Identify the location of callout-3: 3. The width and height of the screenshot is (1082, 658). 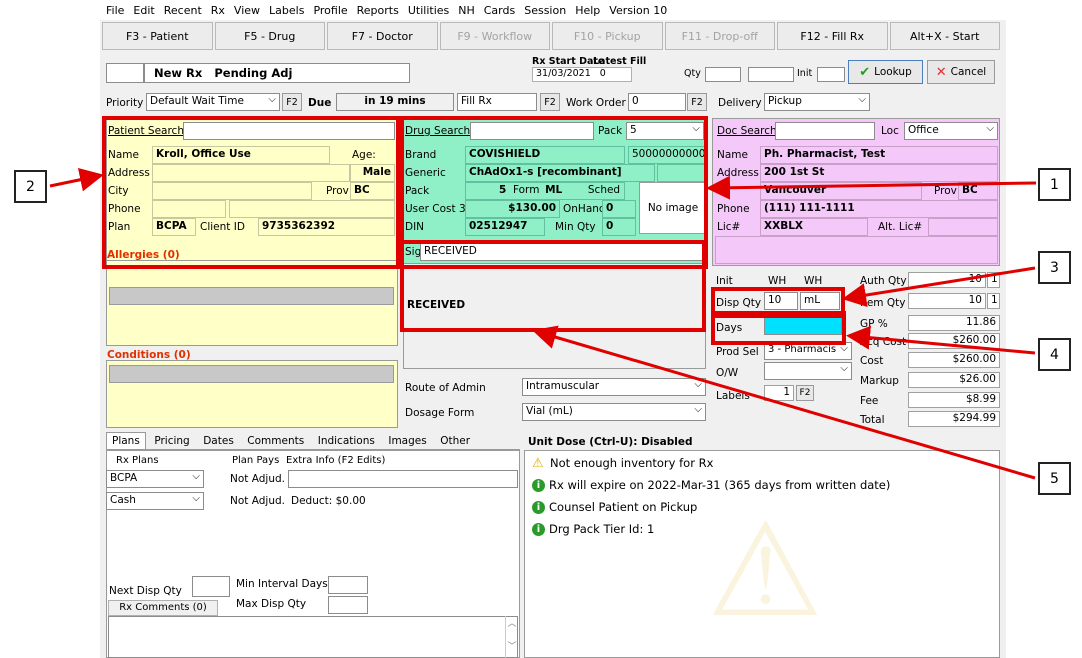
(1054, 267).